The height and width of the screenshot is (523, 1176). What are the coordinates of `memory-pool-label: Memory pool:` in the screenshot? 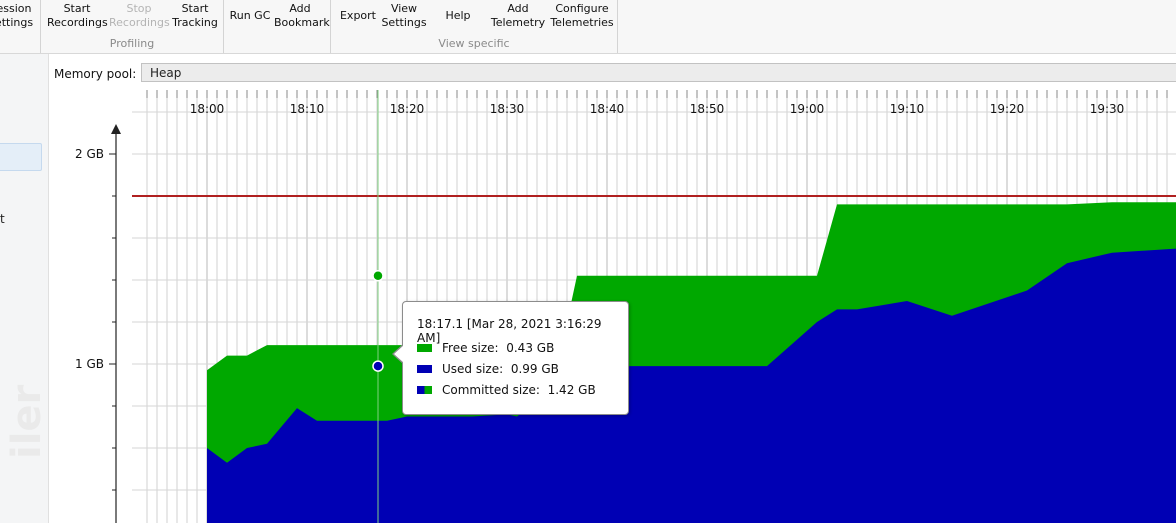 It's located at (95, 74).